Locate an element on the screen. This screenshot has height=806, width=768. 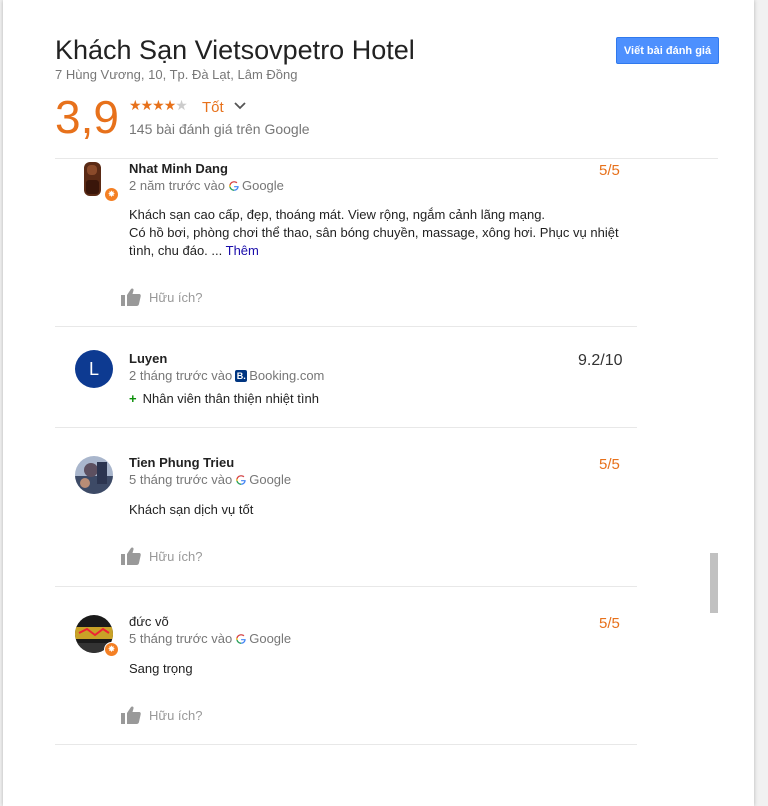
average-score: 3,9 is located at coordinates (87, 117).